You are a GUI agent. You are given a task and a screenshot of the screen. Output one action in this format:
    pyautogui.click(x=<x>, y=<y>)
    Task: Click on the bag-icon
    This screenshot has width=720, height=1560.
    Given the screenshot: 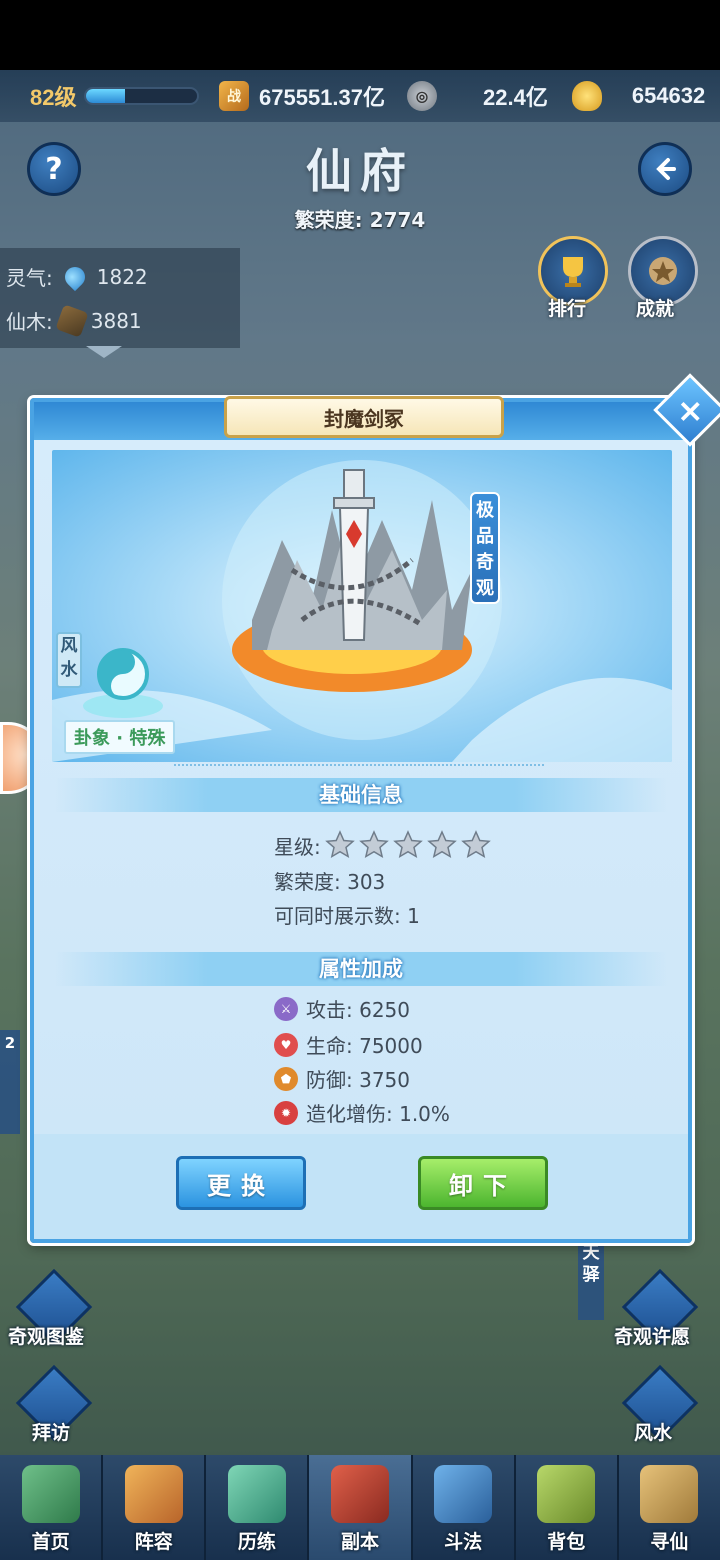 What is the action you would take?
    pyautogui.click(x=566, y=1494)
    